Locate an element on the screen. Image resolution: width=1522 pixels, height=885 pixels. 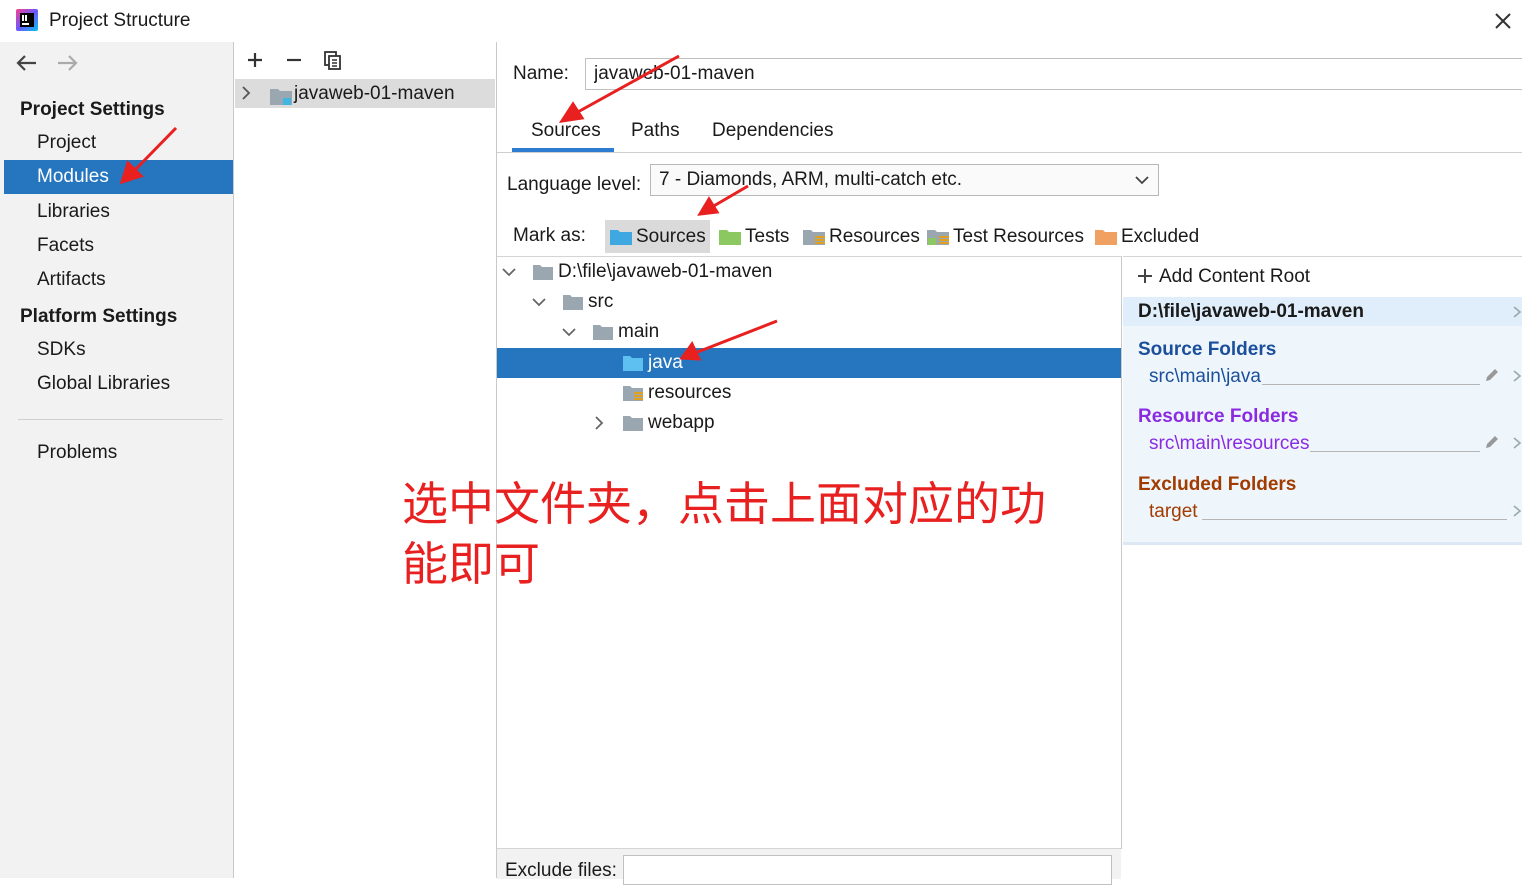
excluded-folder-icon is located at coordinates (1106, 237).